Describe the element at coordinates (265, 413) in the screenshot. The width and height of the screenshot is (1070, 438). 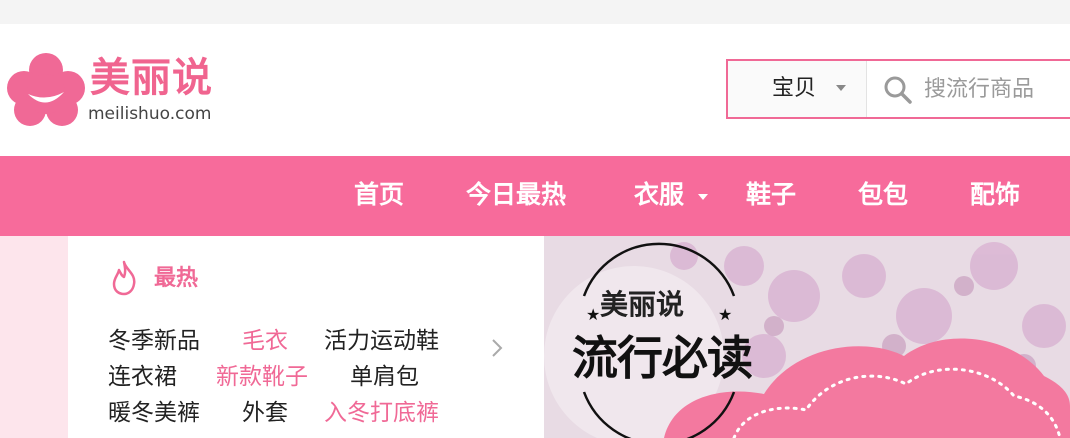
I see `keyword-link: 外套` at that location.